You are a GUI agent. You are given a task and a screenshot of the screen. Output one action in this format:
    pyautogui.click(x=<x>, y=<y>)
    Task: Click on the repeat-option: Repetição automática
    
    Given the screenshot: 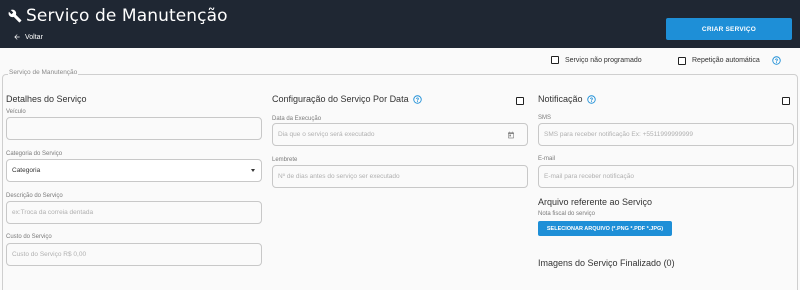 What is the action you would take?
    pyautogui.click(x=729, y=60)
    